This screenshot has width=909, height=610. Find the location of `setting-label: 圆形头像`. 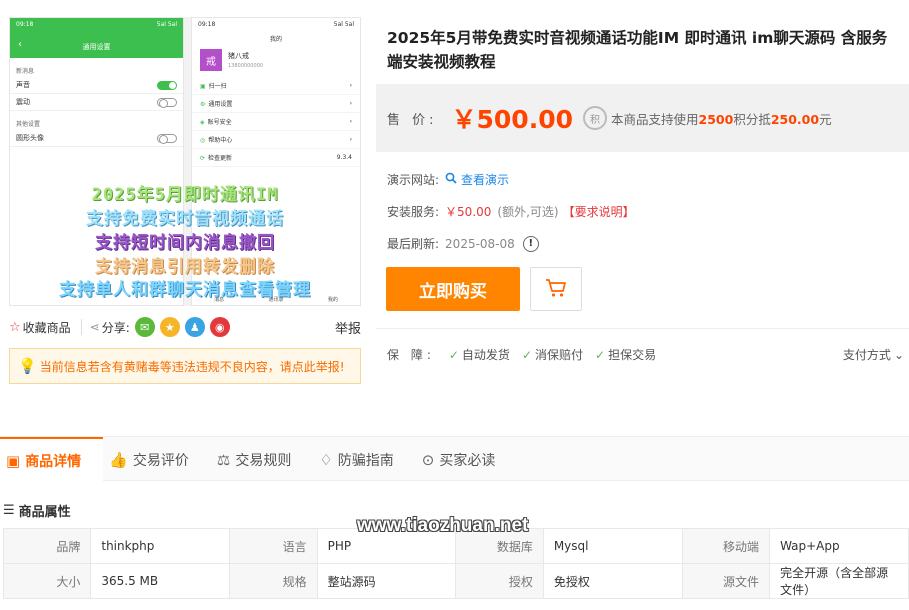

setting-label: 圆形头像 is located at coordinates (30, 138).